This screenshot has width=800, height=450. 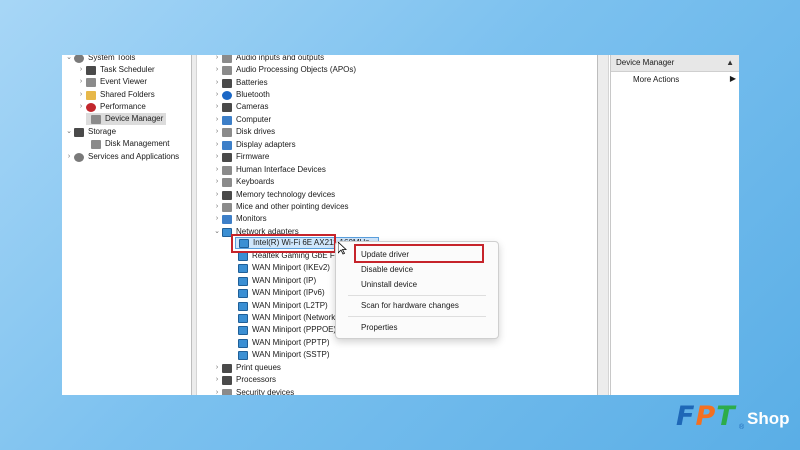 What do you see at coordinates (99, 59) in the screenshot?
I see `tree-item-system-tools: ⌄ System Tools` at bounding box center [99, 59].